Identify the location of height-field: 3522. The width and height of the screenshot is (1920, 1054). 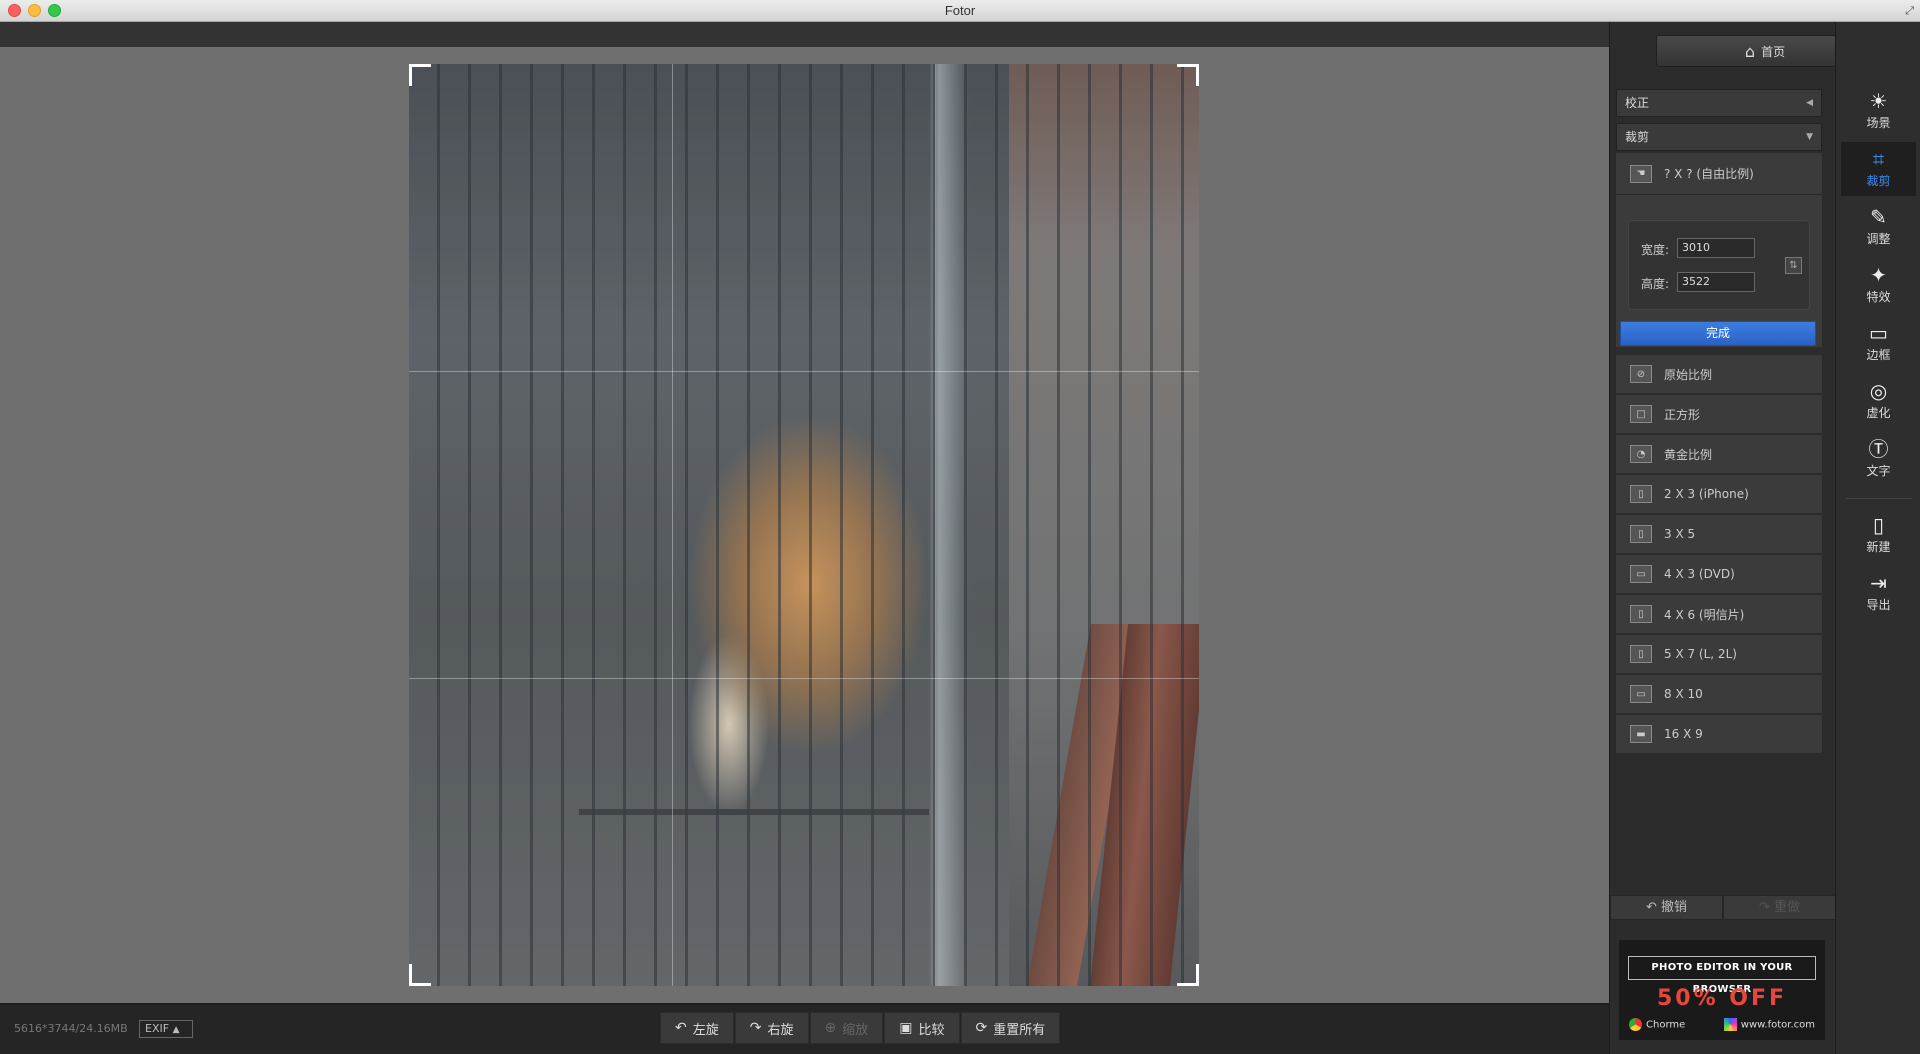
(1716, 282).